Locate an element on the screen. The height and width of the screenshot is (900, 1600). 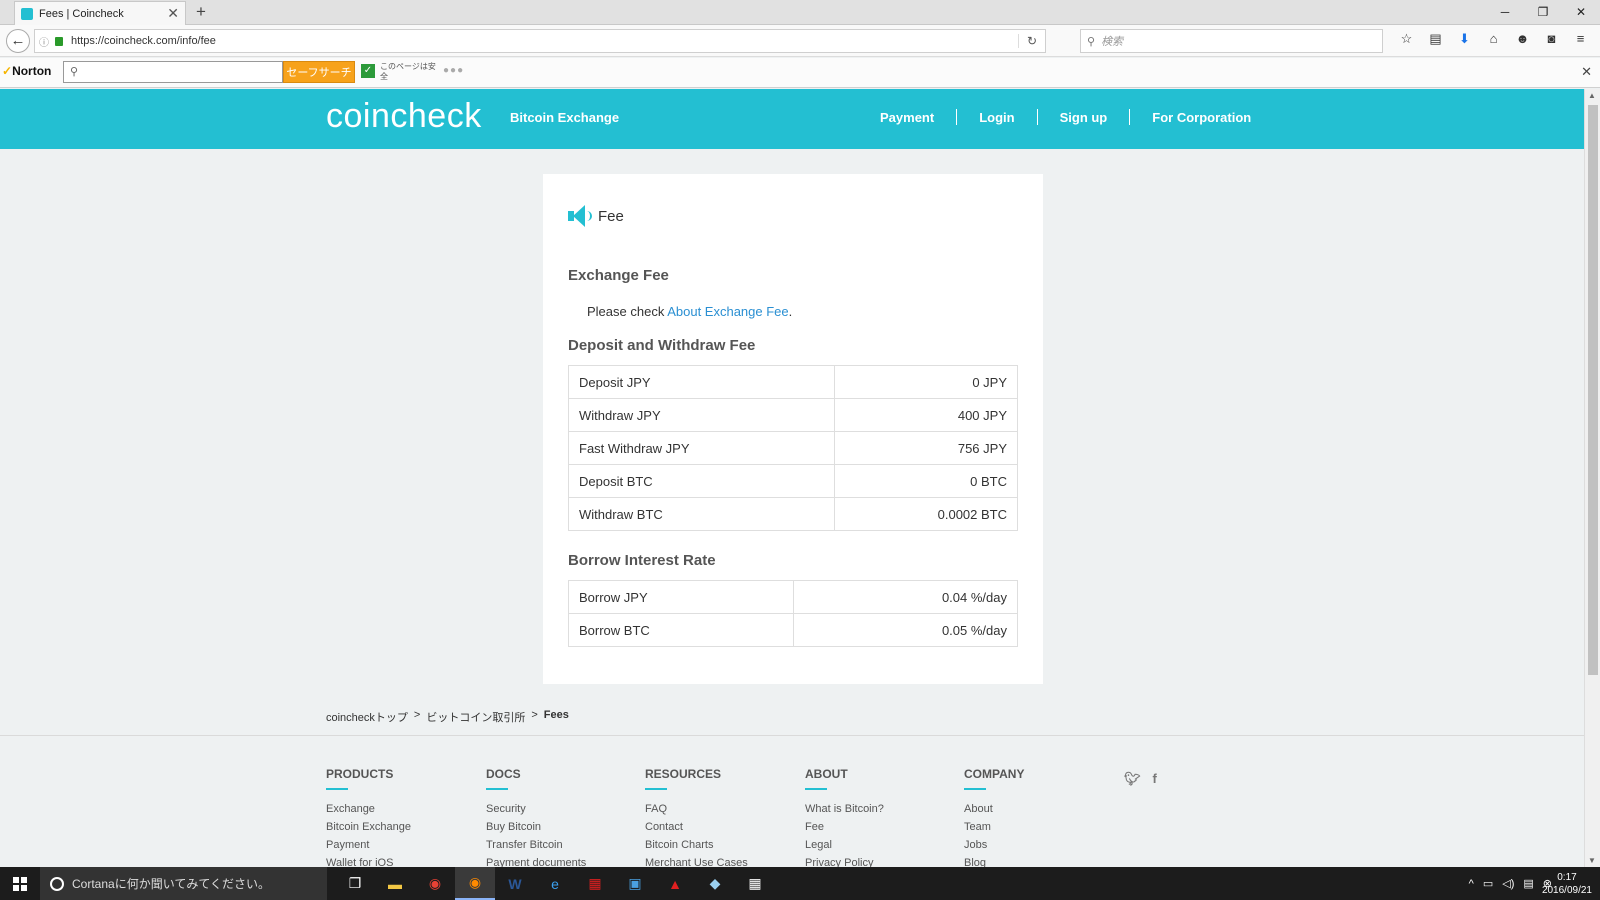
address-bar: ⓘ https://coincheck.com/info/fee ↻ is located at coordinates (540, 41).